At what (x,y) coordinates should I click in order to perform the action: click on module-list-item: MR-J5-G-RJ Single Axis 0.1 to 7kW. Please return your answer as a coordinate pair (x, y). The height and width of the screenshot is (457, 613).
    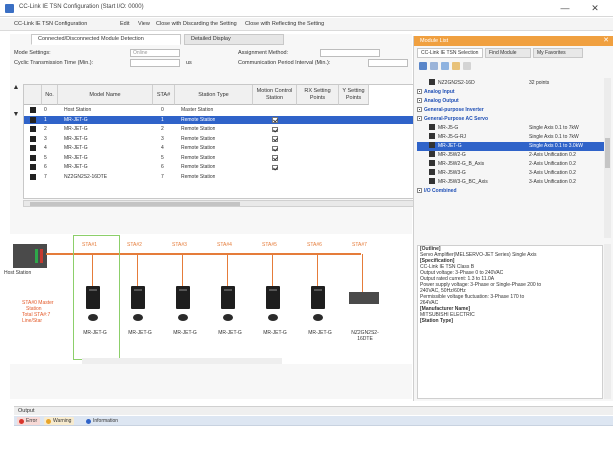
    Looking at the image, I should click on (511, 137).